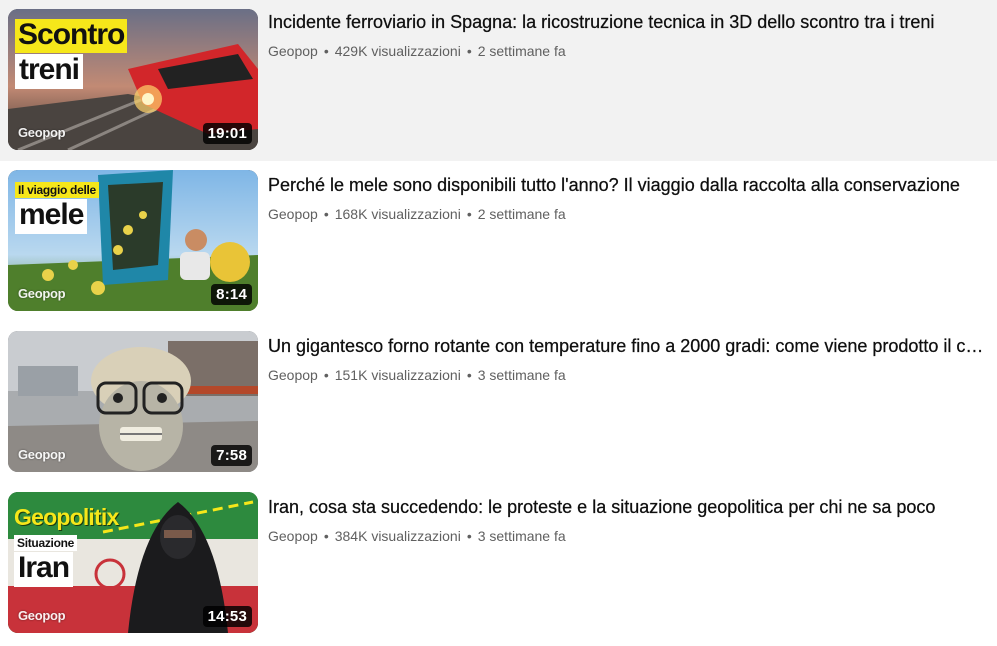  I want to click on thumbnail-subtitle-badge: Iran, so click(44, 569).